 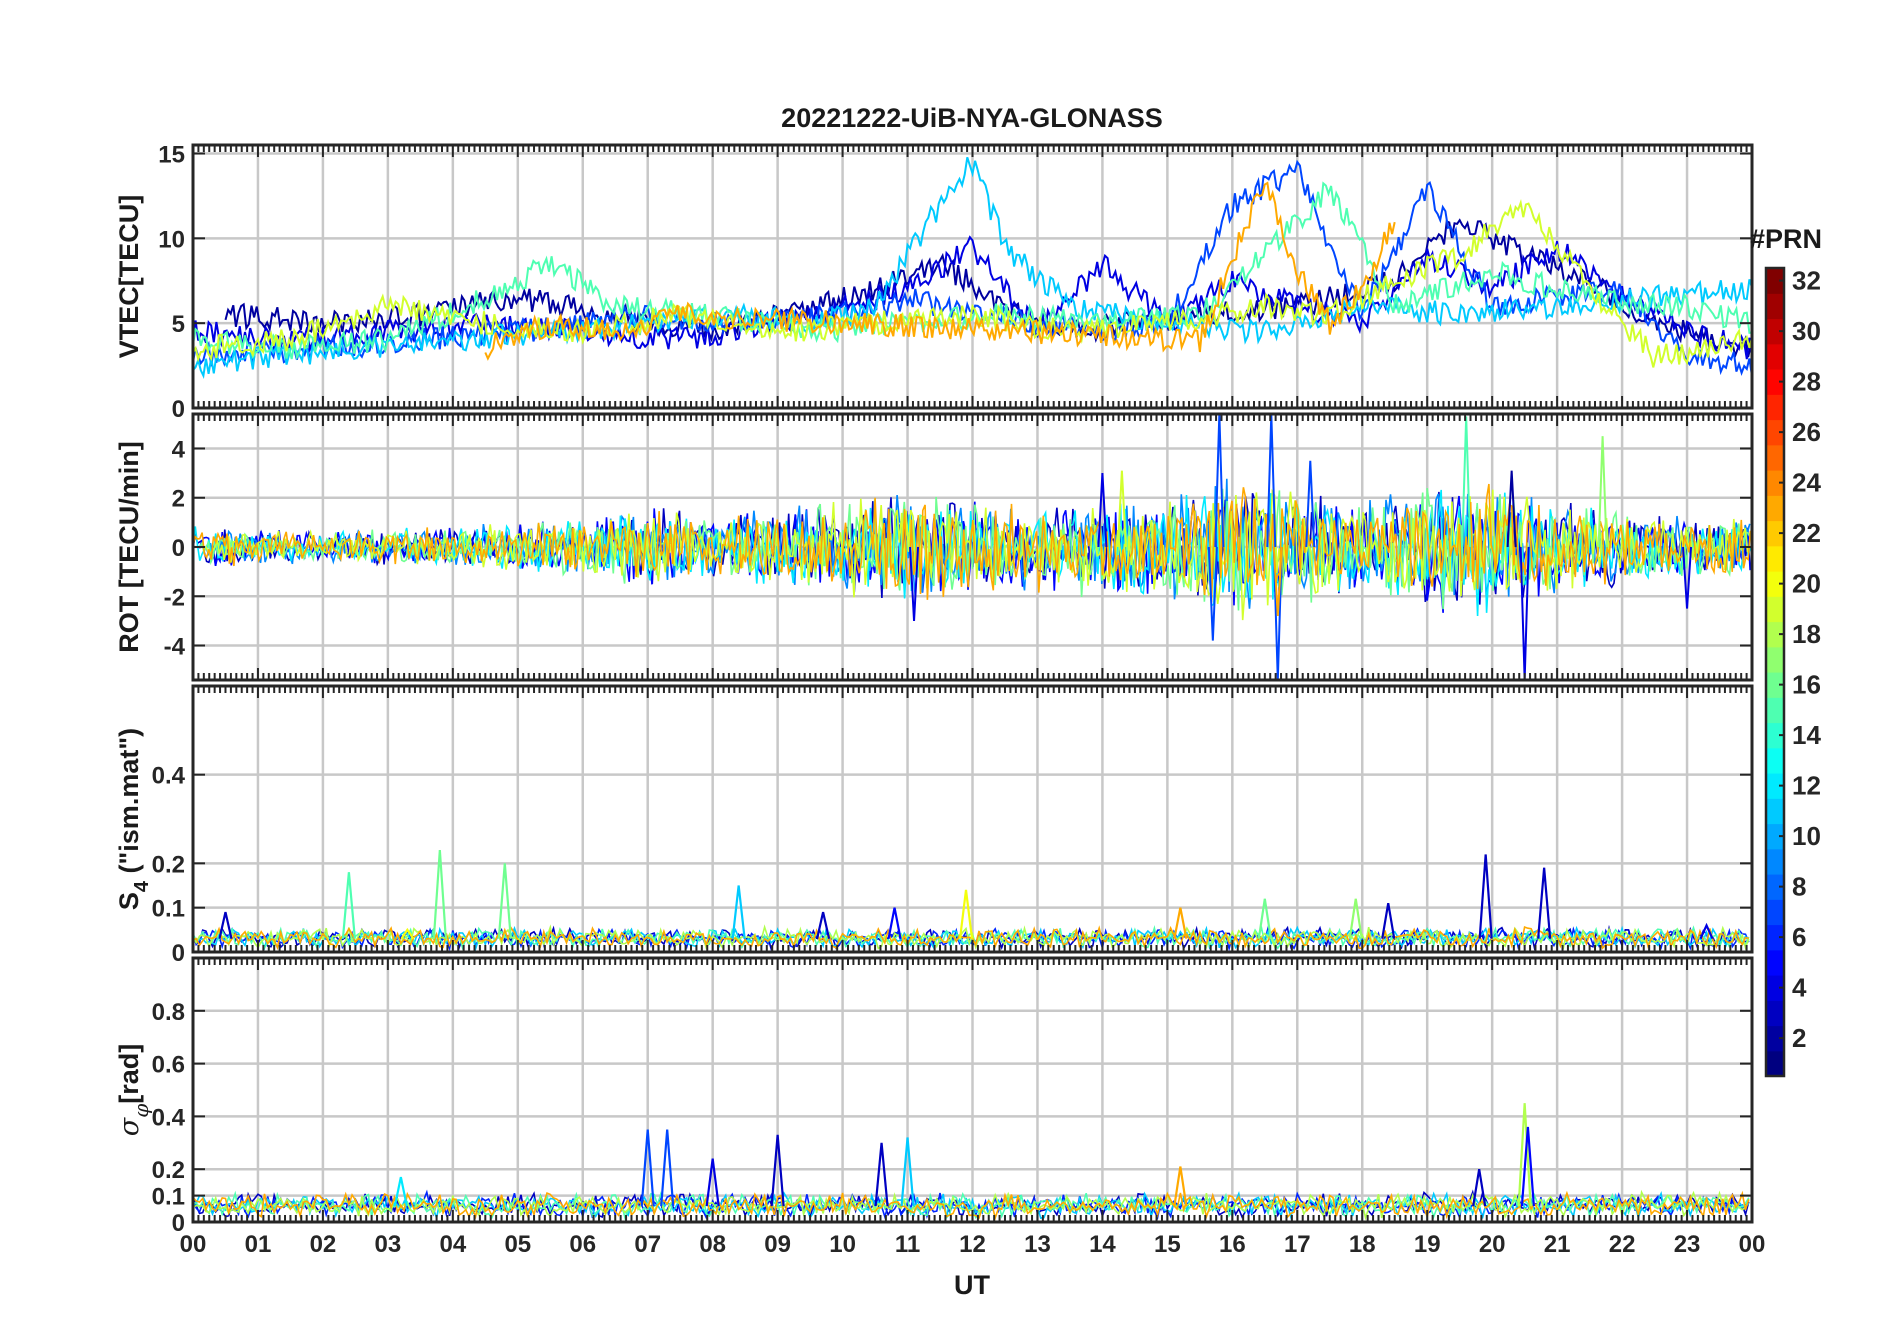 I want to click on y-axis-label-vtec: VTEC[TECU], so click(x=129, y=277).